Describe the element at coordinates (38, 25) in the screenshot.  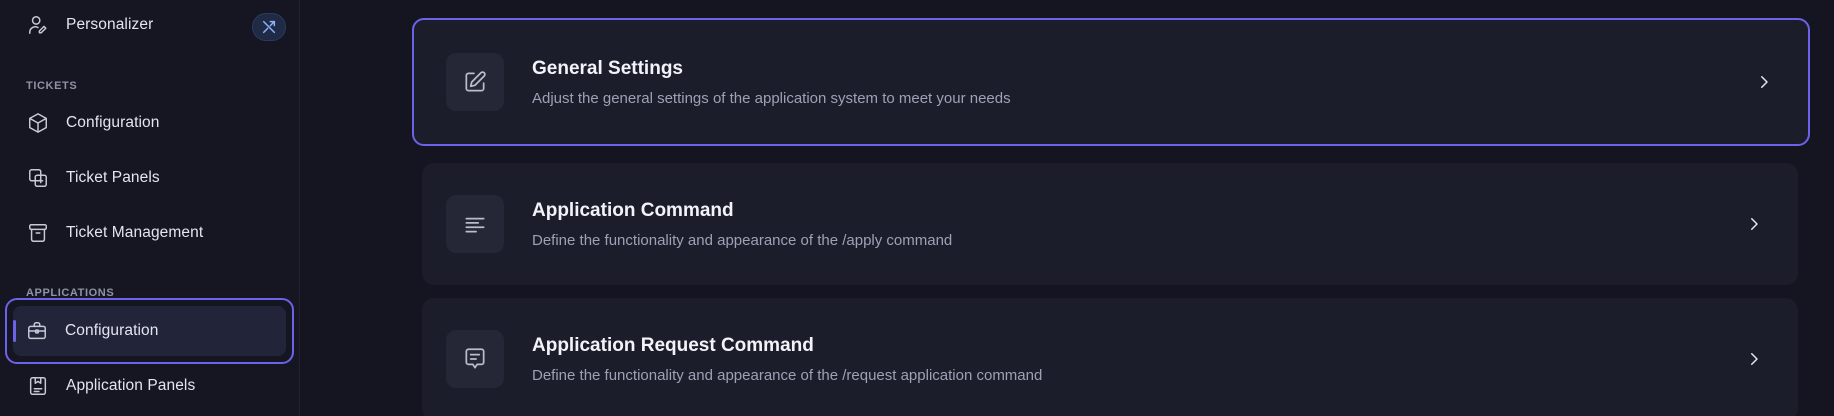
I see `user-edit-icon` at that location.